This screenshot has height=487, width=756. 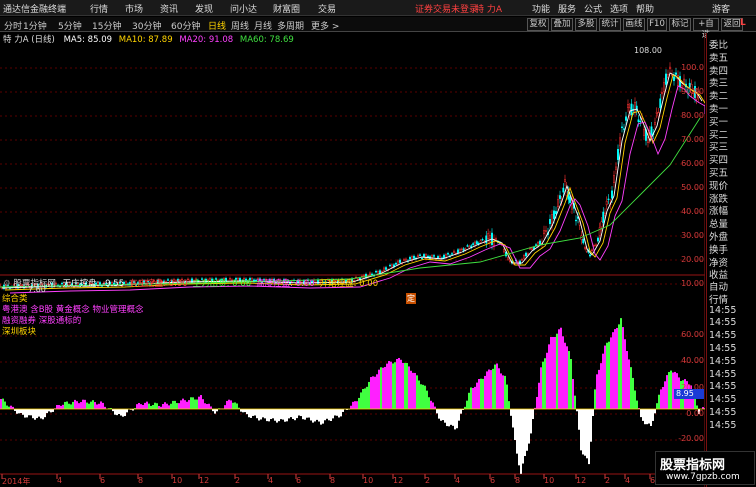 I want to click on time-axis-label: 4, so click(x=628, y=480).